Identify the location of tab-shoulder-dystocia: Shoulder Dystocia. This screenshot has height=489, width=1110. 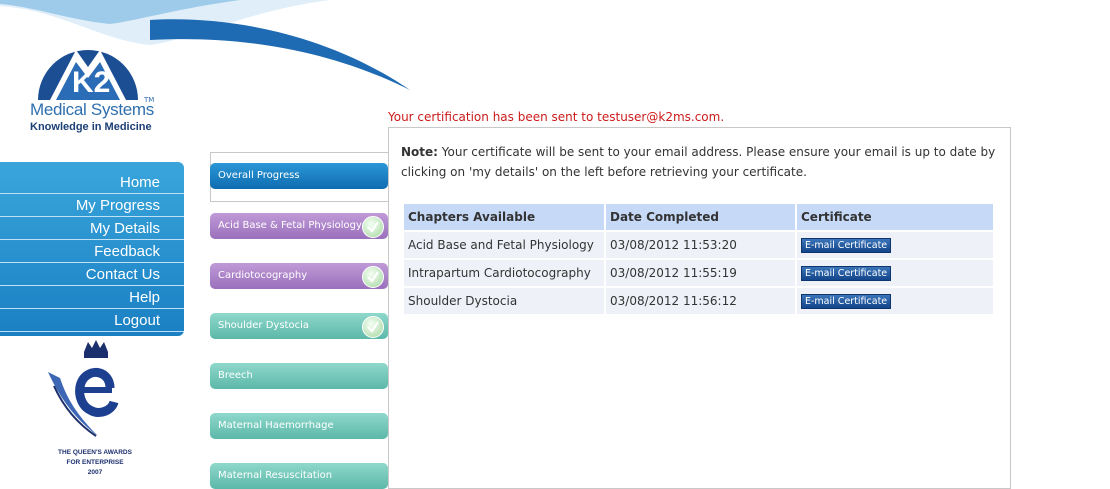
(299, 326).